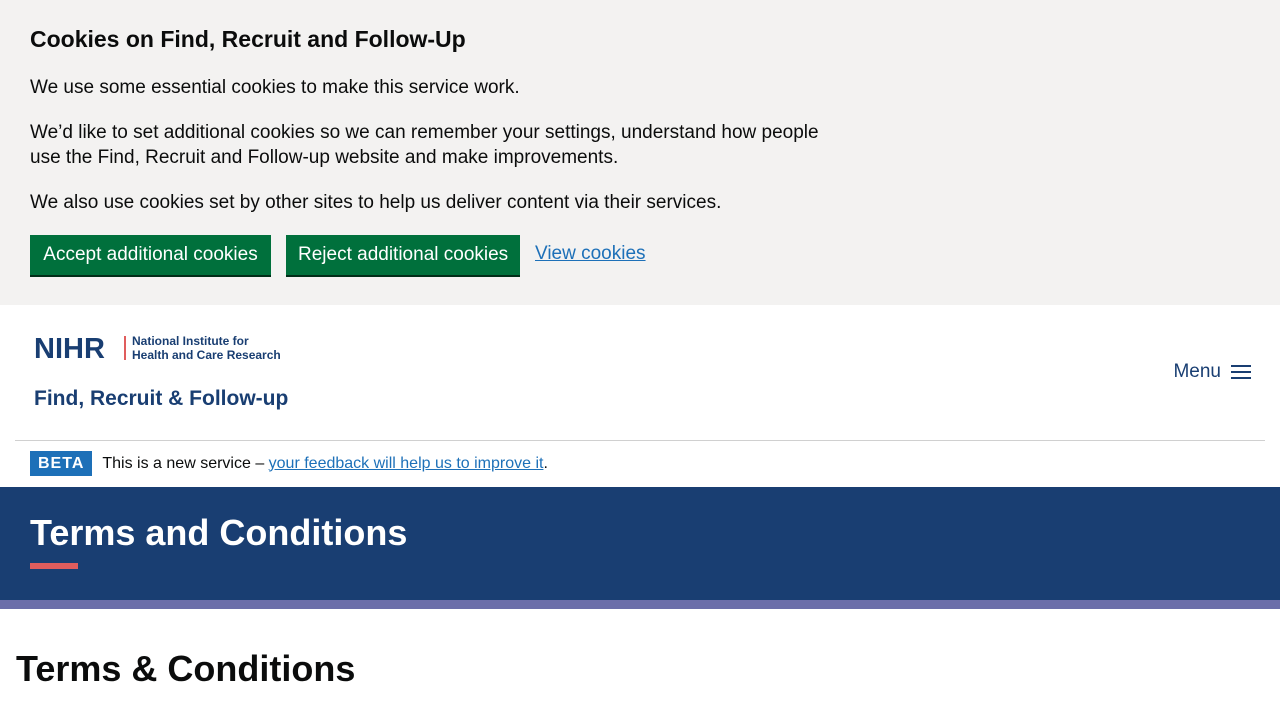  What do you see at coordinates (403, 255) in the screenshot?
I see `reject-cookies-button: Reject additional cookies` at bounding box center [403, 255].